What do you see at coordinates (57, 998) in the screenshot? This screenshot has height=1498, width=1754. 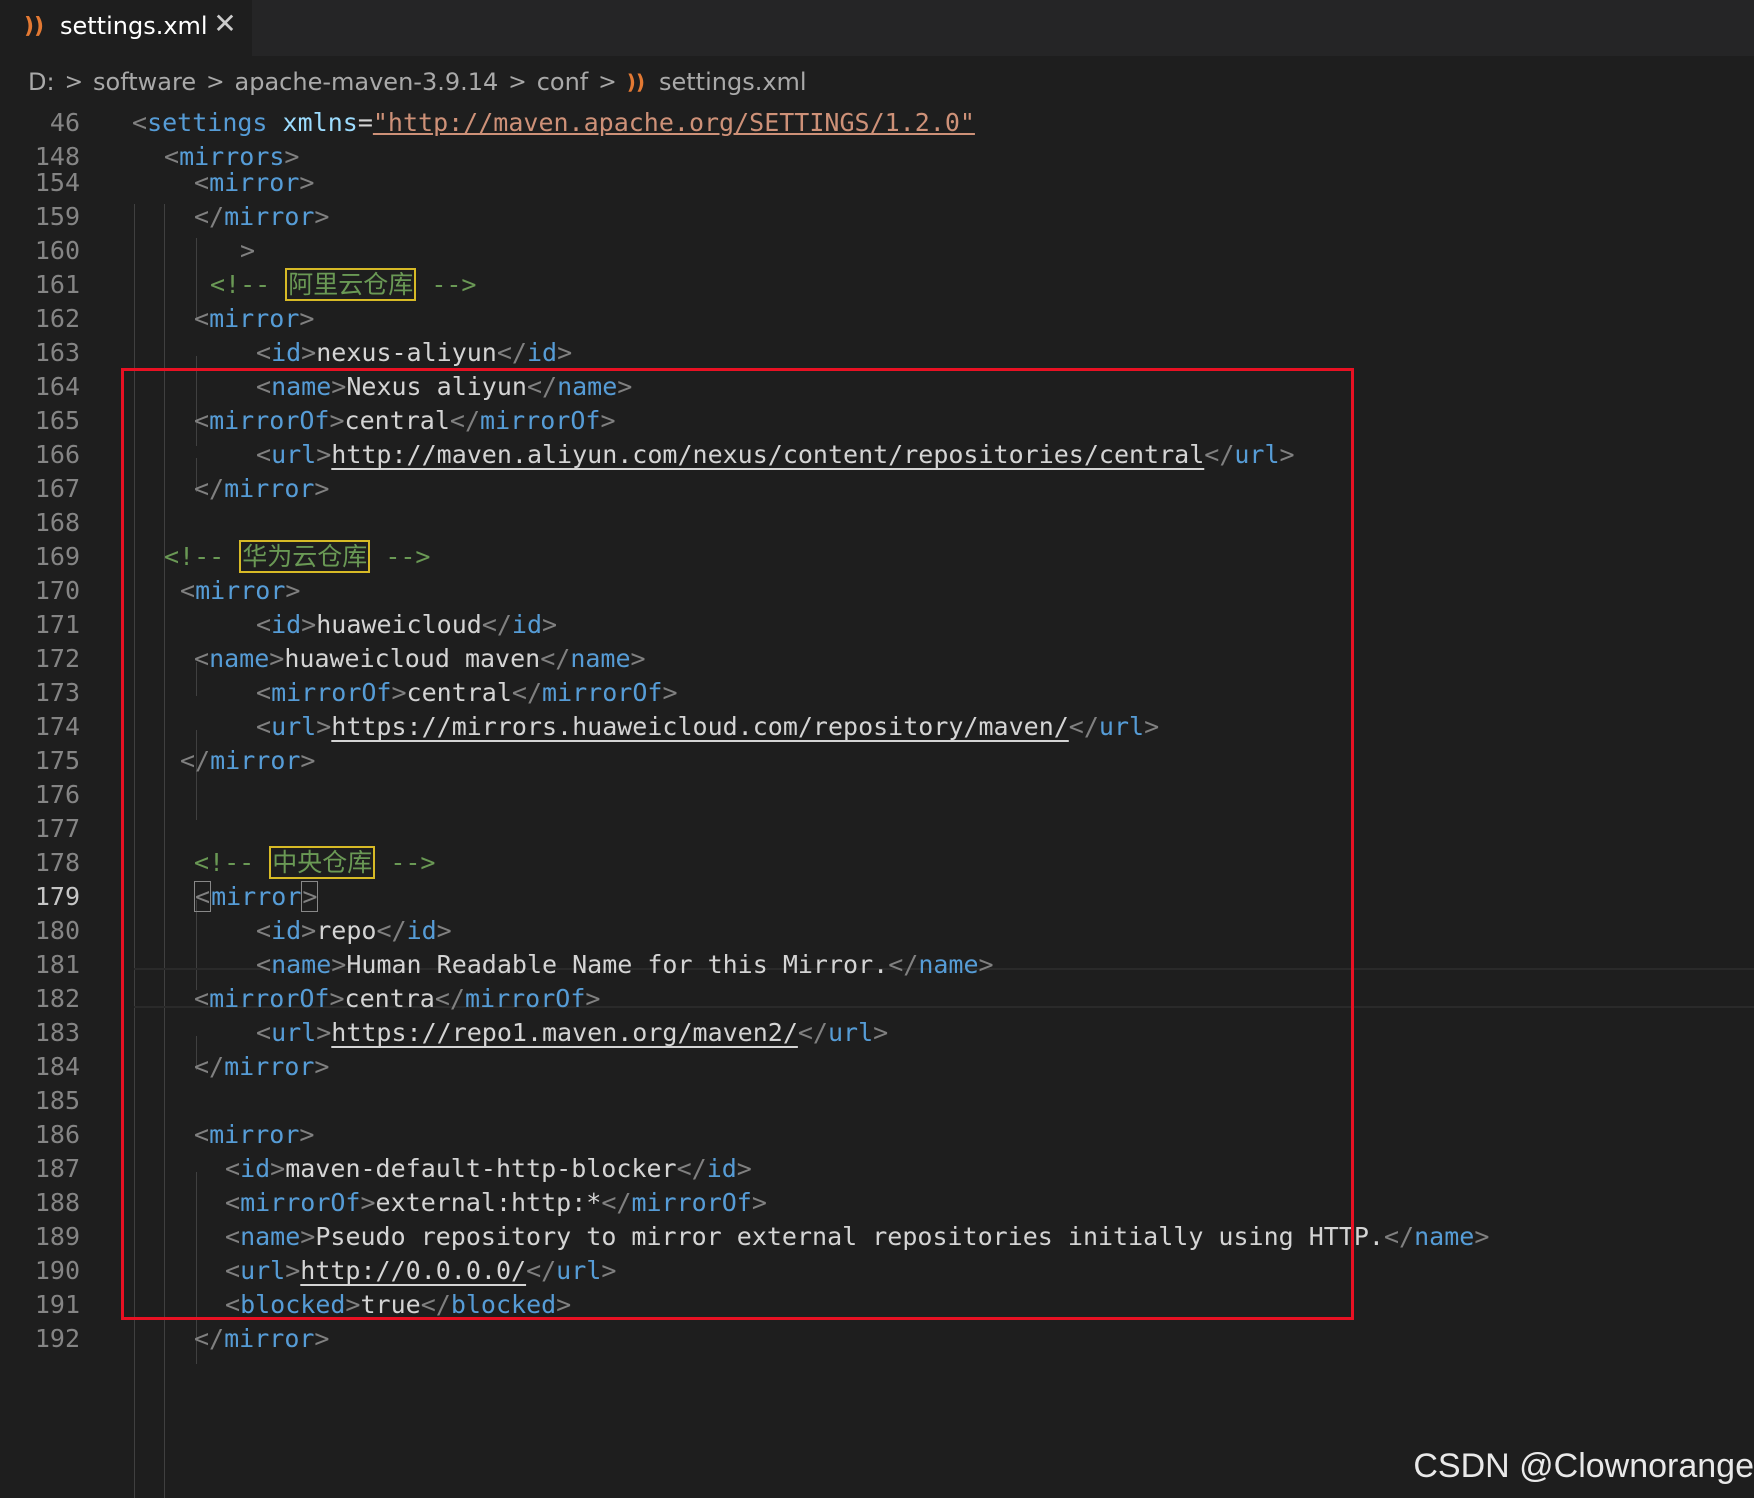 I see `line-number: 182` at bounding box center [57, 998].